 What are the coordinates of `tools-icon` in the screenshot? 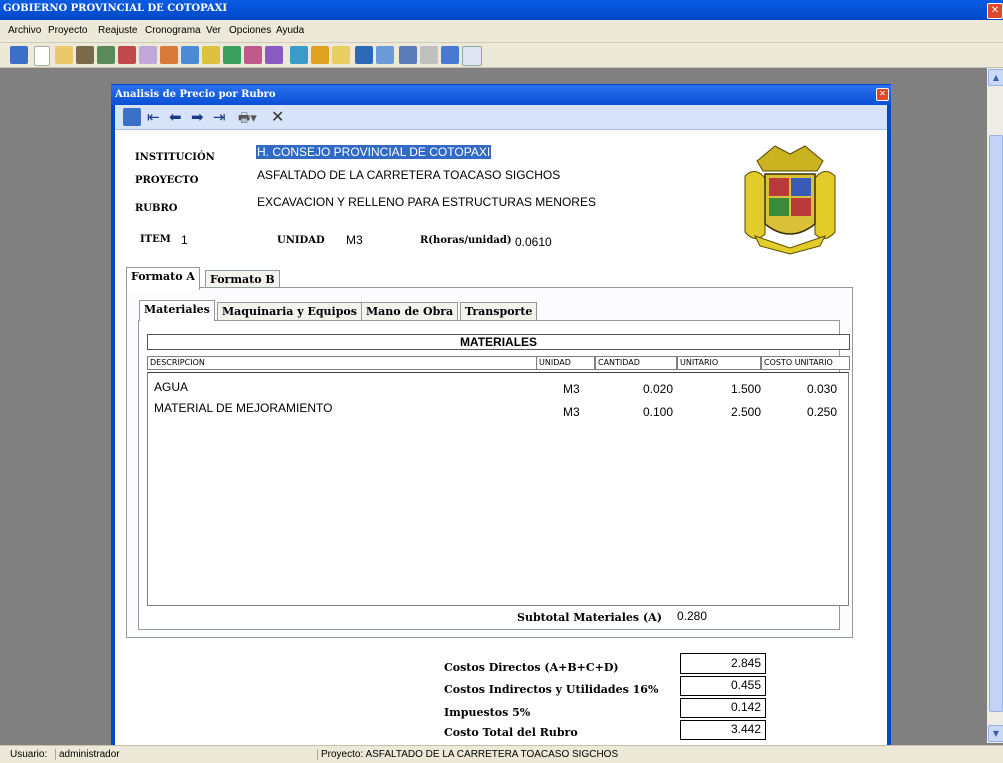 It's located at (148, 55).